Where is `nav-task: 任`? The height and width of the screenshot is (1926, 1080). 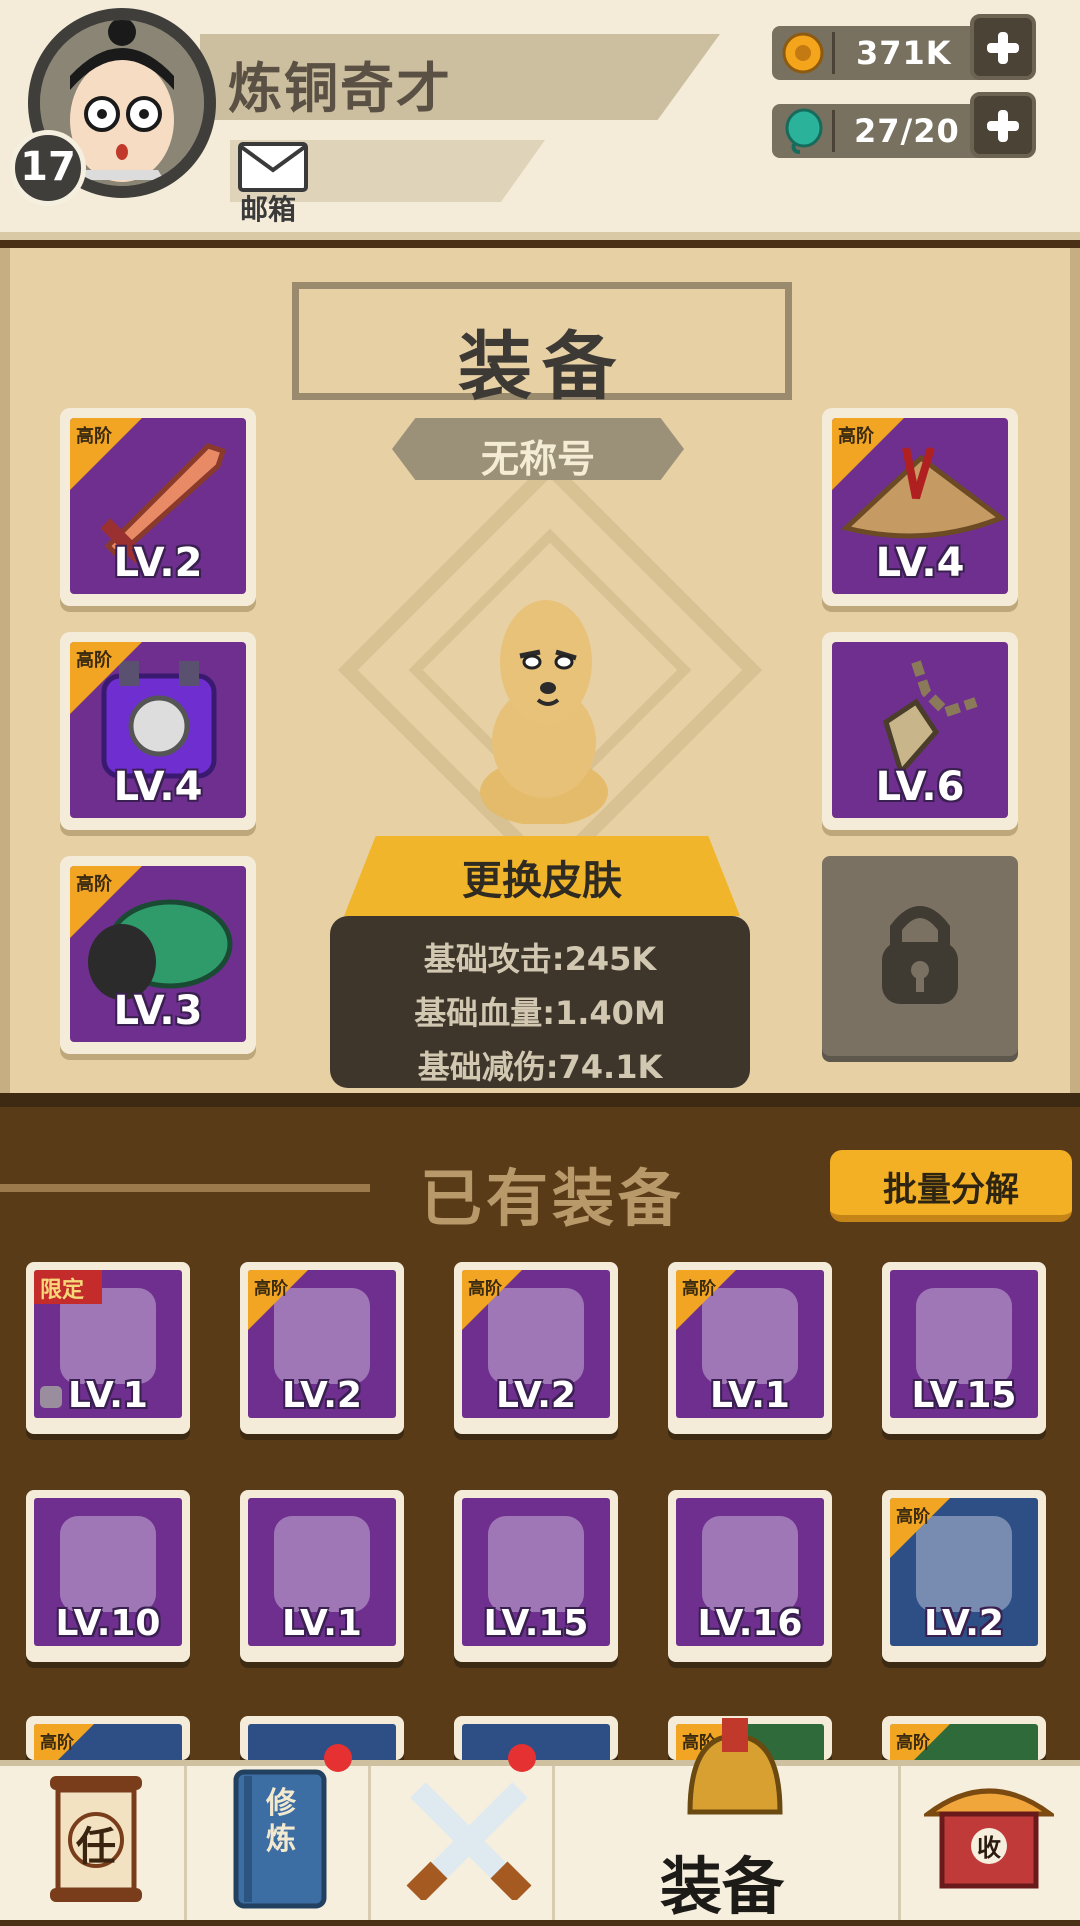 nav-task: 任 is located at coordinates (96, 1840).